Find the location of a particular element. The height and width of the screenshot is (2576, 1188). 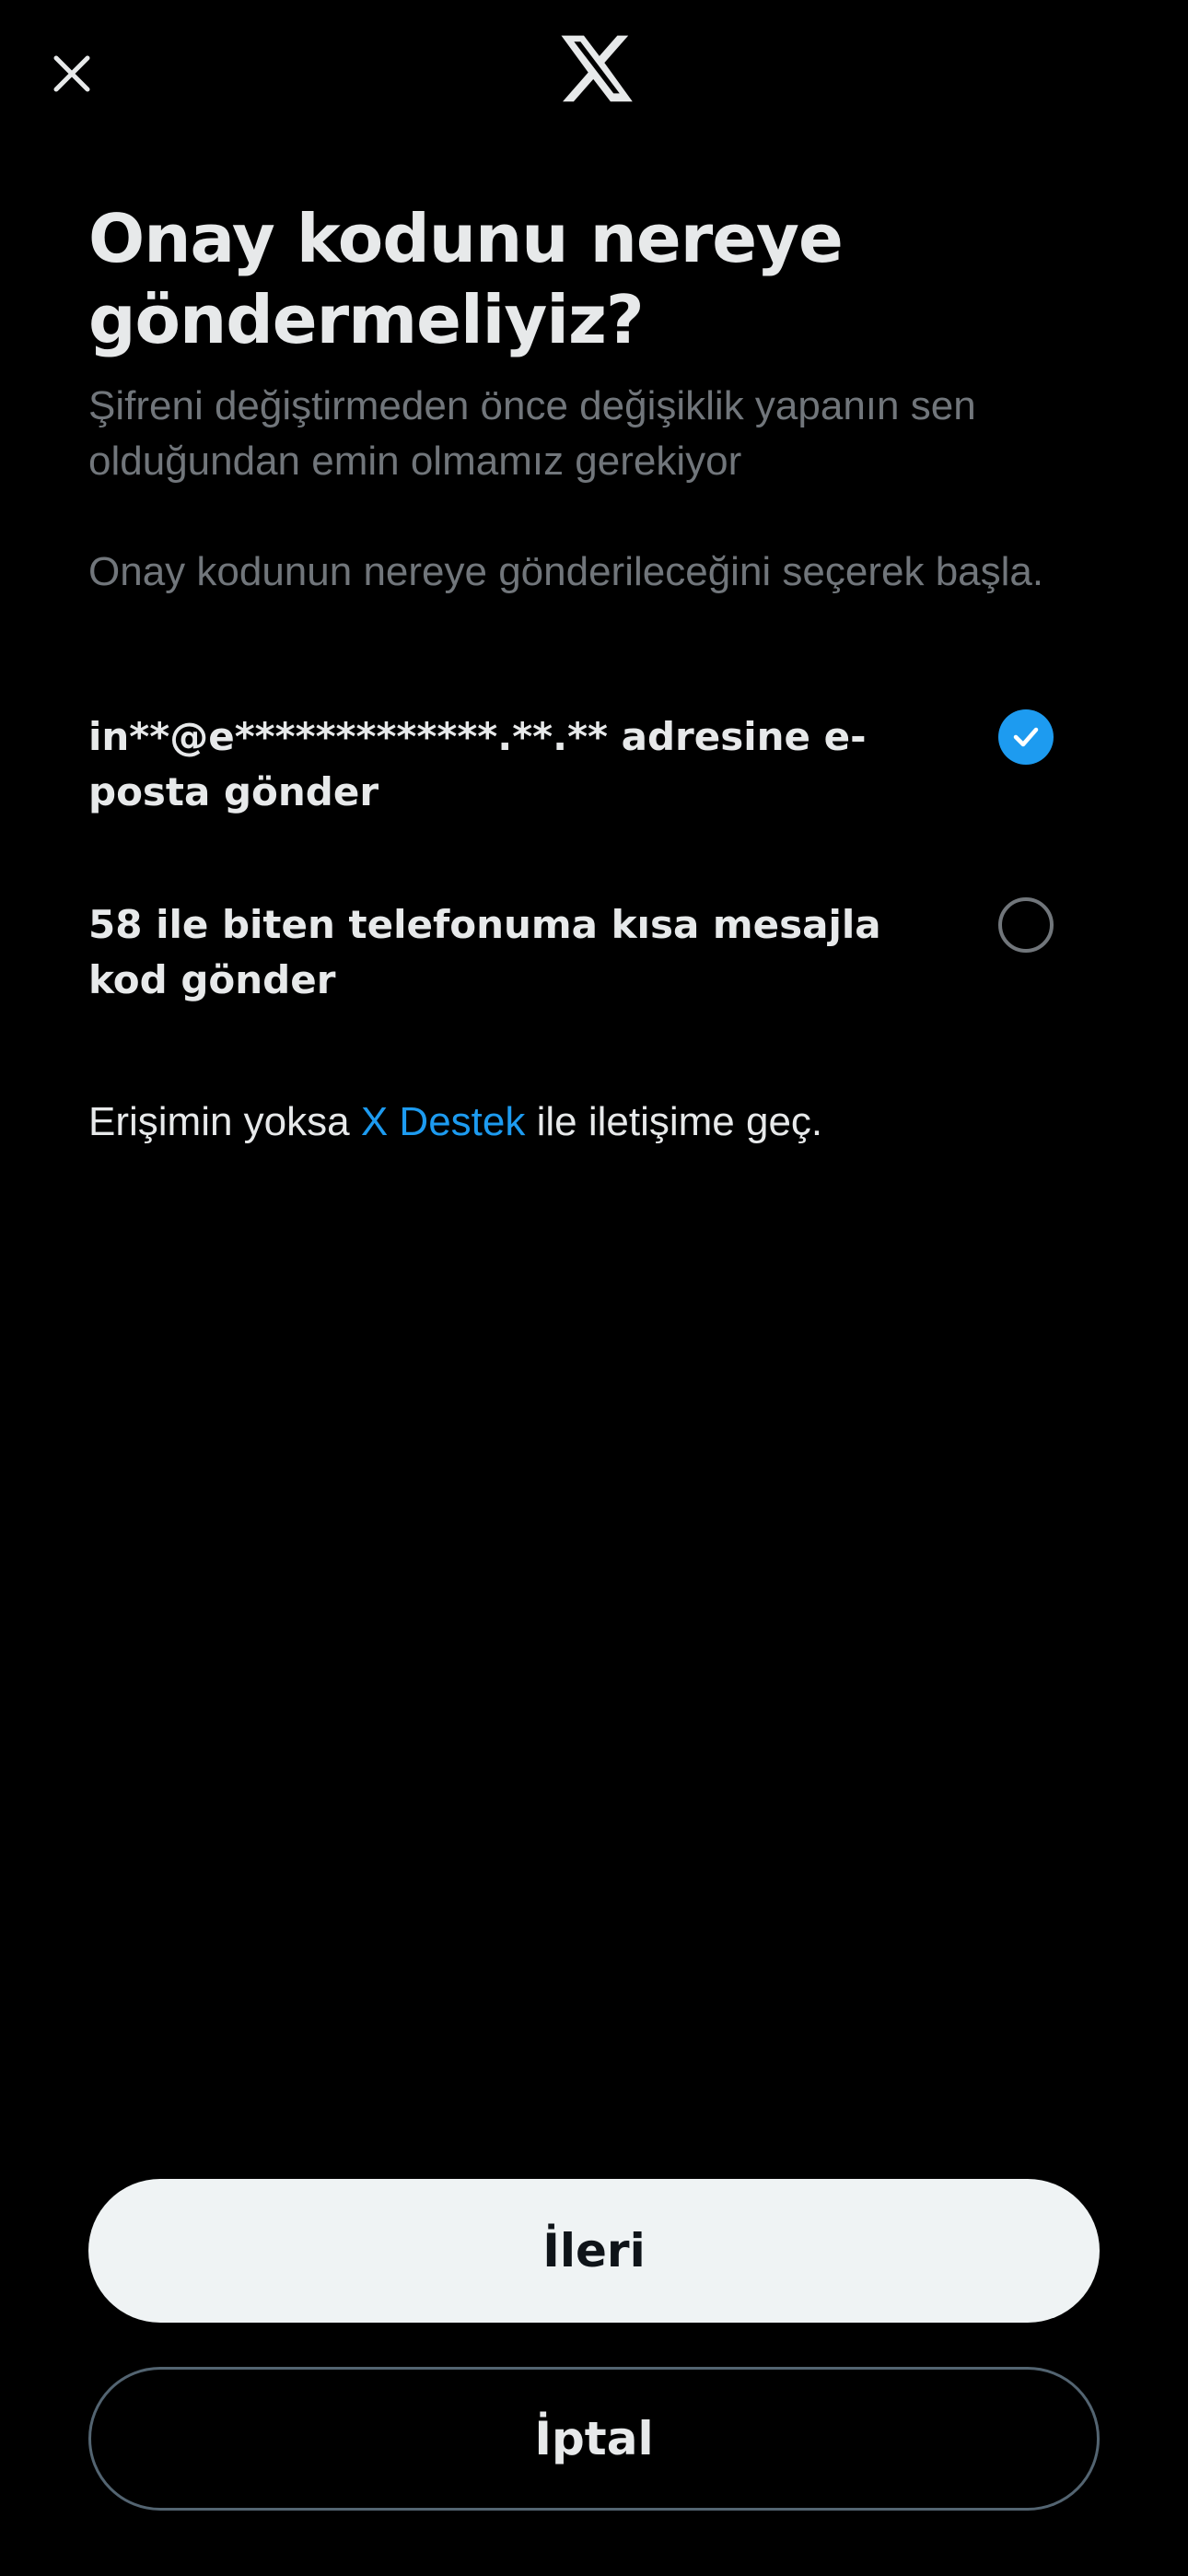

close-button is located at coordinates (71, 73).